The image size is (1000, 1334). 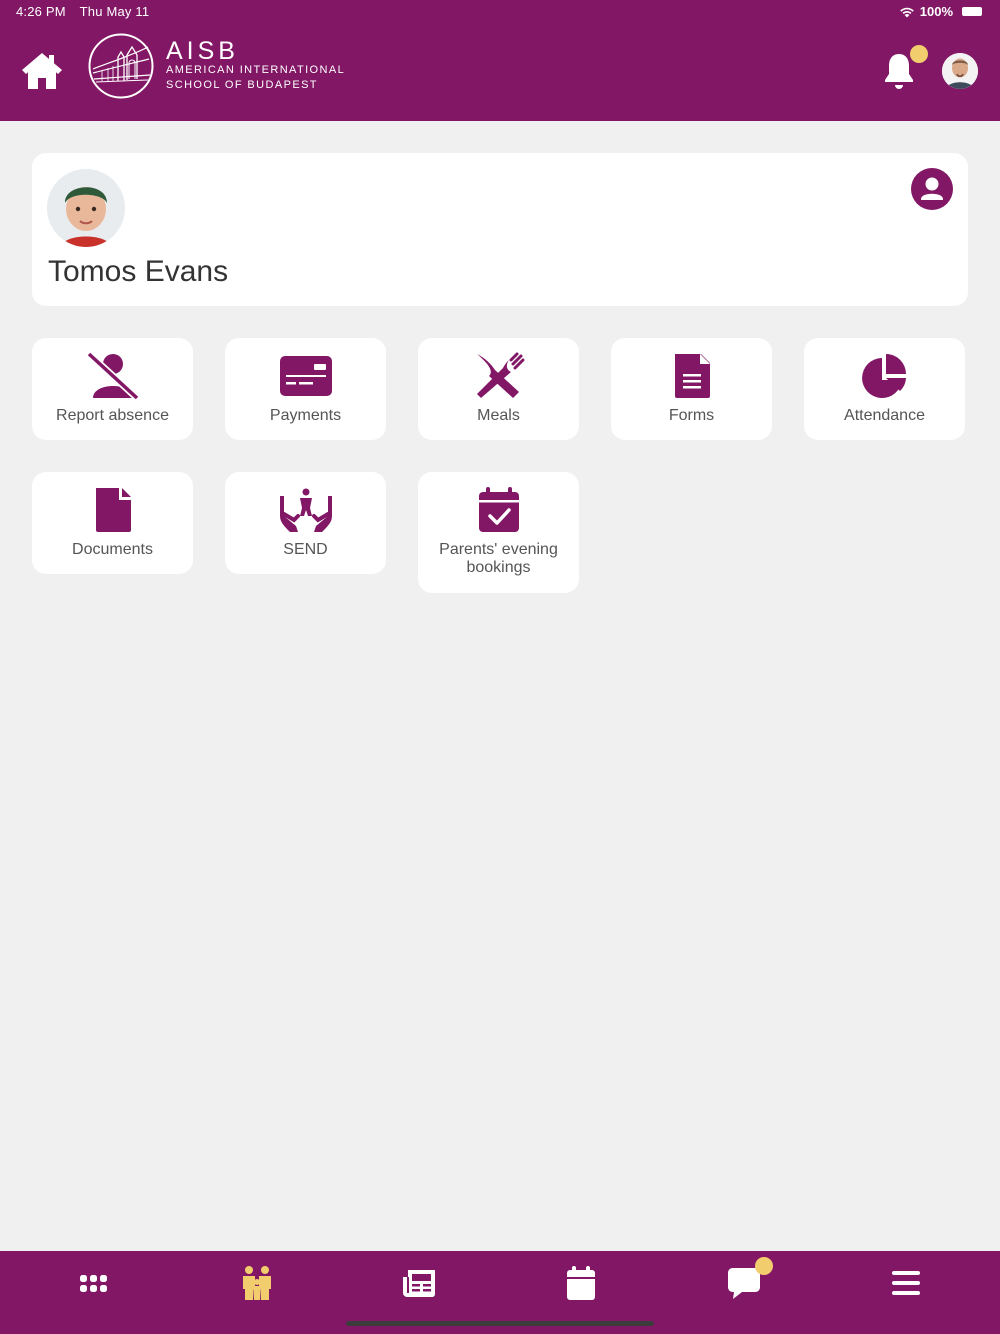 What do you see at coordinates (498, 509) in the screenshot?
I see `calendar-check-icon` at bounding box center [498, 509].